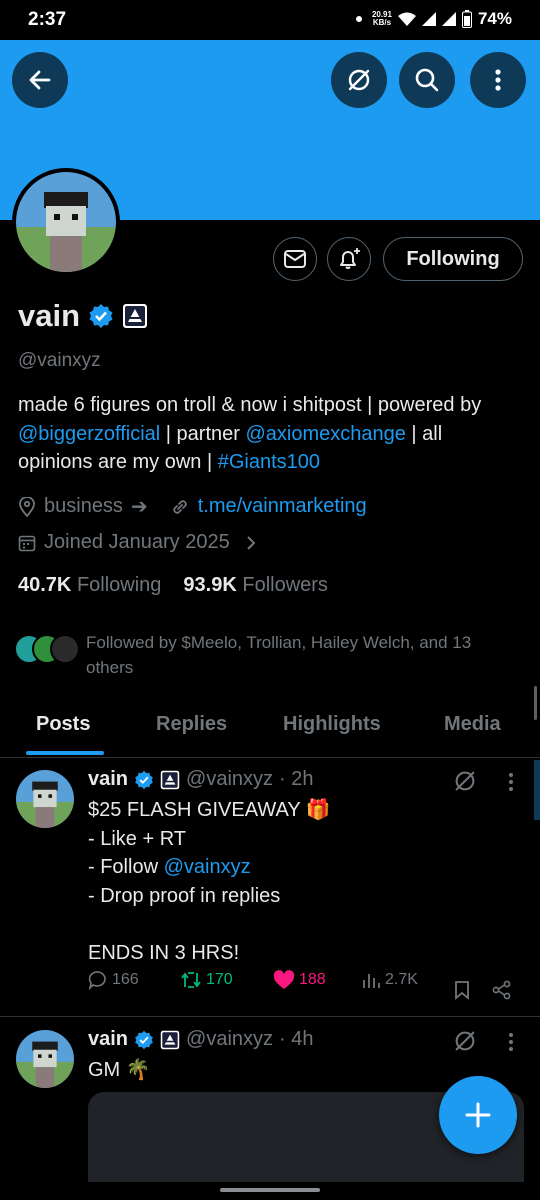 Image resolution: width=540 pixels, height=1200 pixels. Describe the element at coordinates (270, 1016) in the screenshot. I see `divider` at that location.